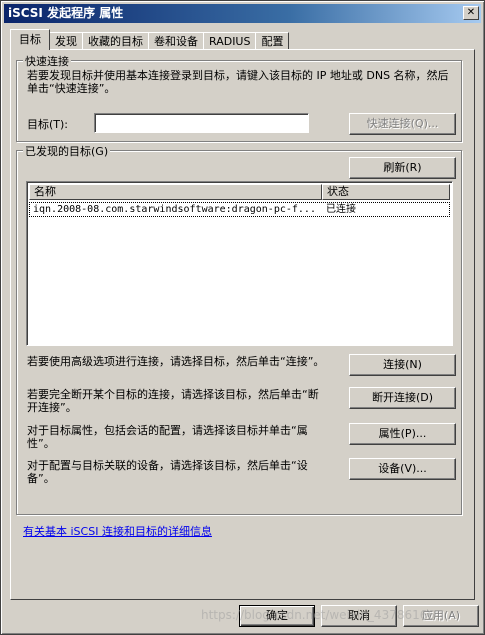  I want to click on watermark: https://blog.csdn.net/weixin_43786166, so click(318, 615).